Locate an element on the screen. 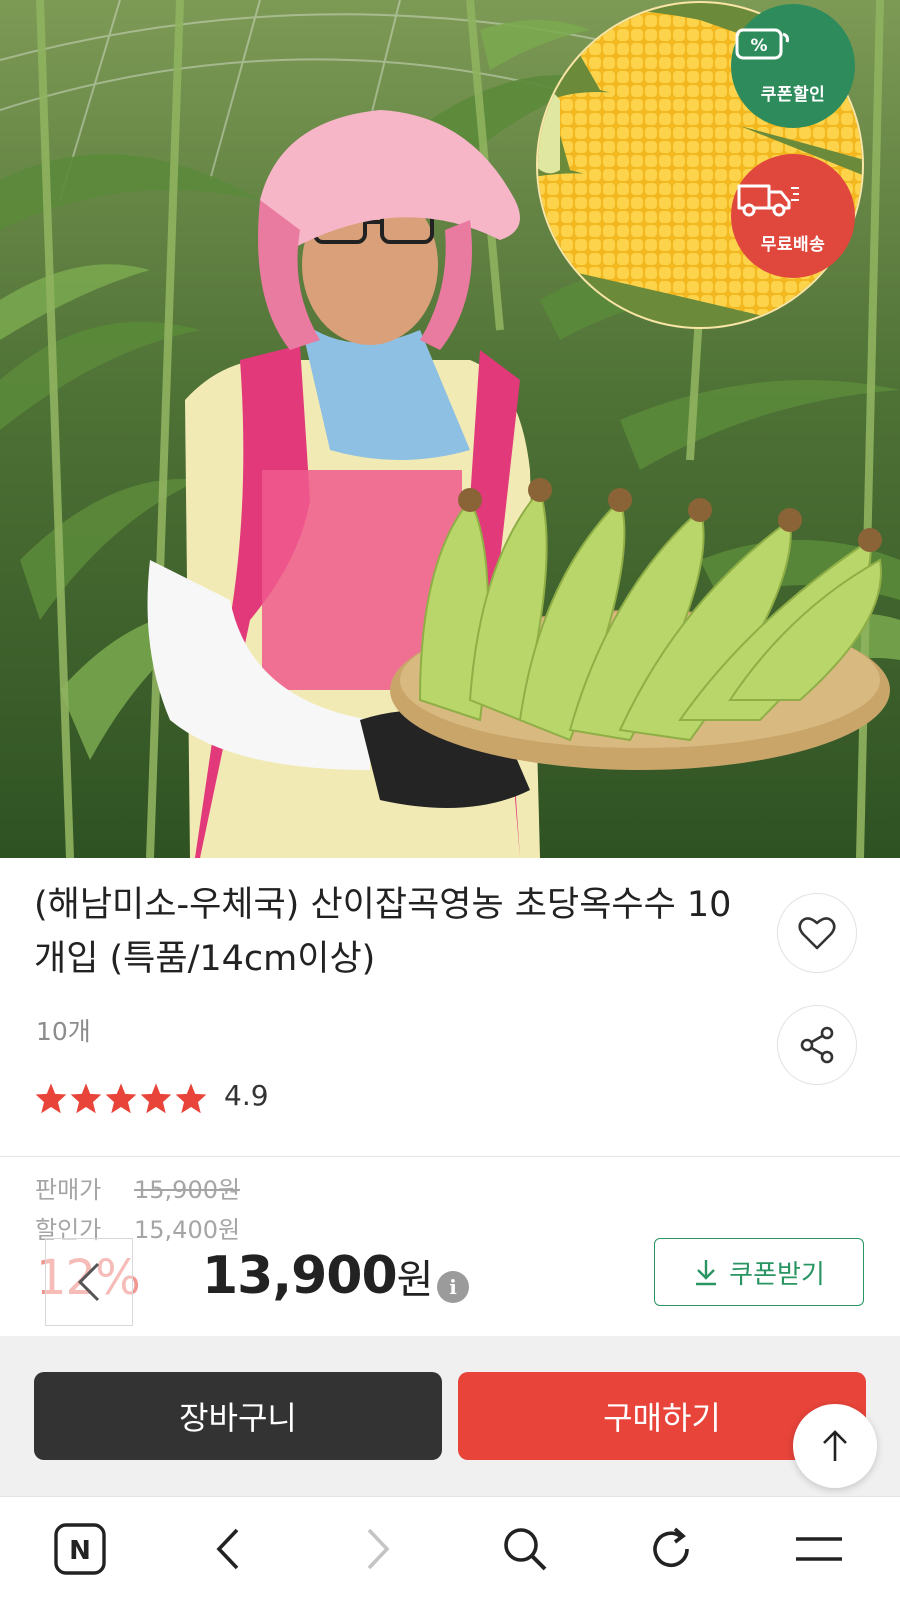  refresh-icon is located at coordinates (671, 1547).